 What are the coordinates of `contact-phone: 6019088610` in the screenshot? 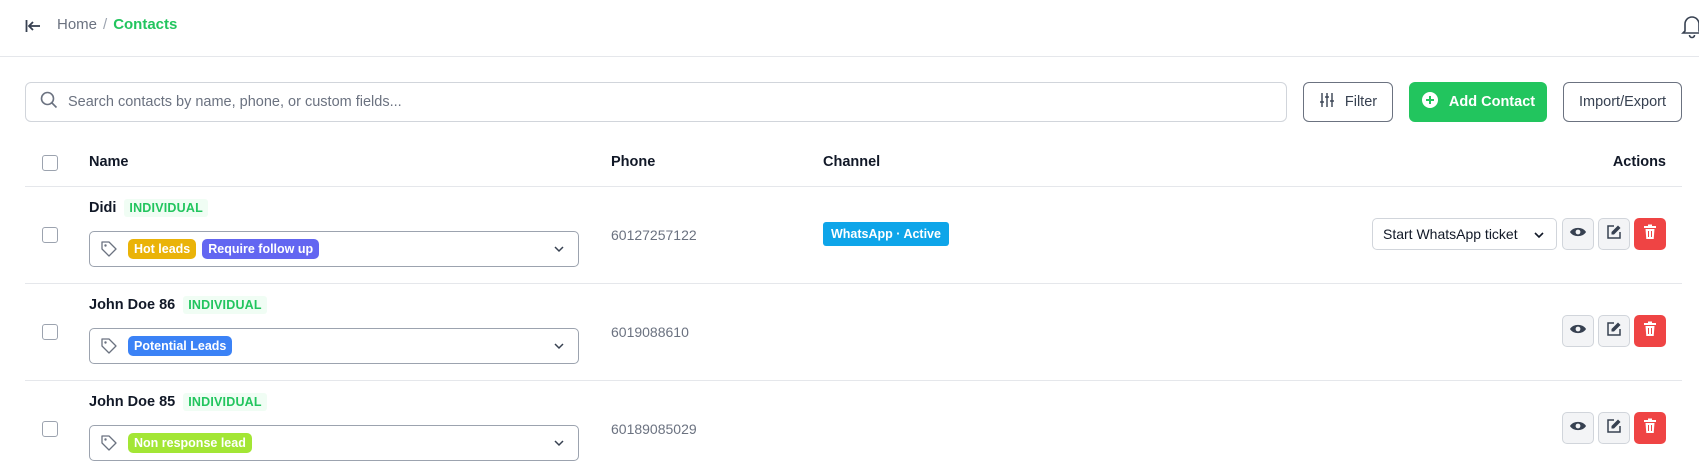 It's located at (650, 332).